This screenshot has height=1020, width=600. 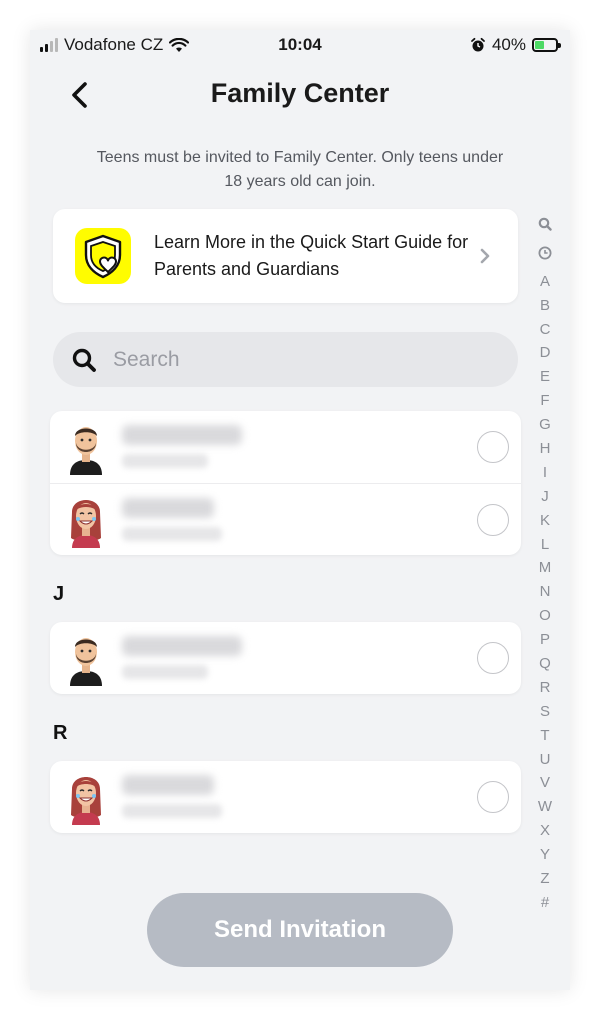 I want to click on index-letter: E, so click(x=545, y=377).